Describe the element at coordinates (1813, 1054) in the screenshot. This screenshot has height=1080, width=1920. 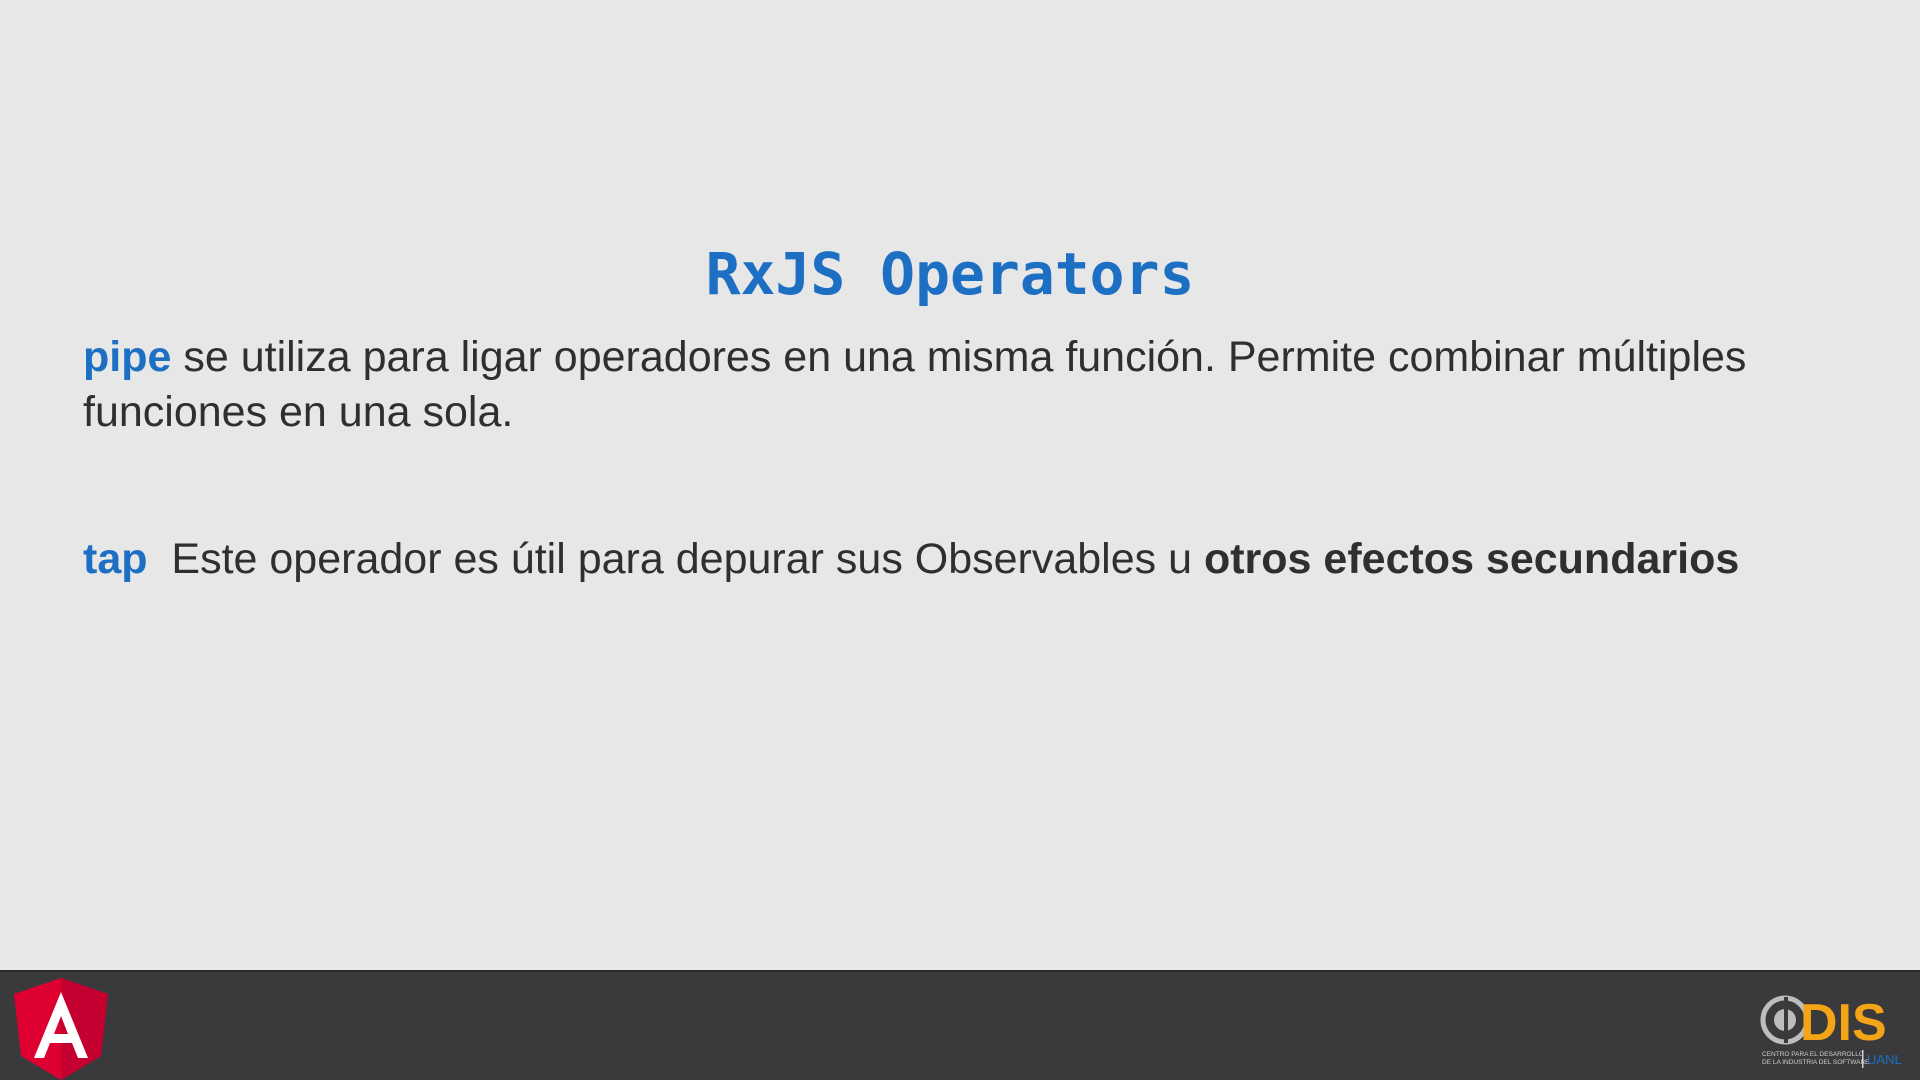
I see `svg-text: CENTRO PARA EL DESARROLLO` at that location.